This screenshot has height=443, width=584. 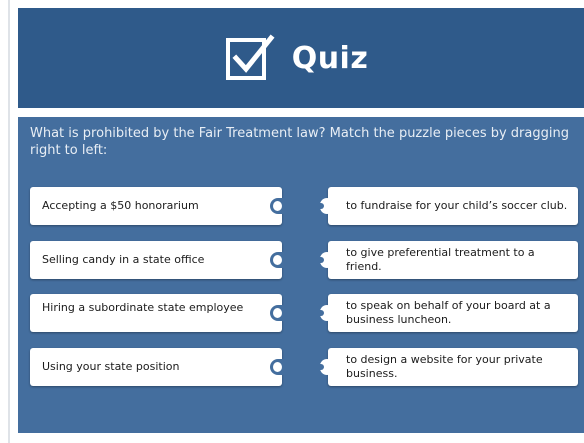 I want to click on left-piece-label: Selling candy in a state office, so click(x=123, y=259).